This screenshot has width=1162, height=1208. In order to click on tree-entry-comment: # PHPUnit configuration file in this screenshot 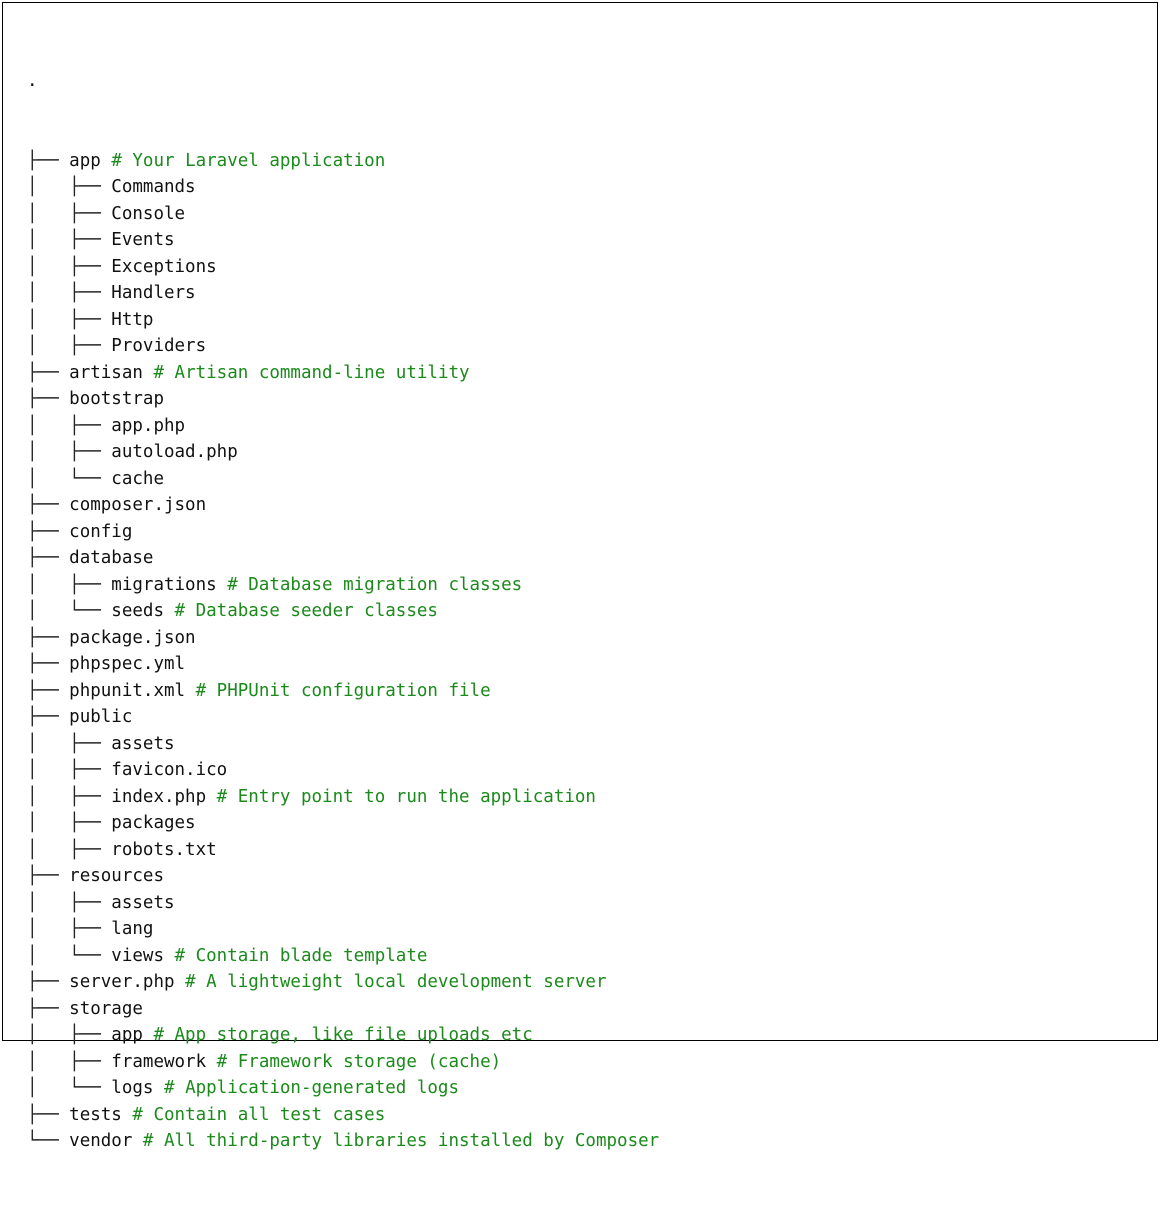, I will do `click(343, 690)`.